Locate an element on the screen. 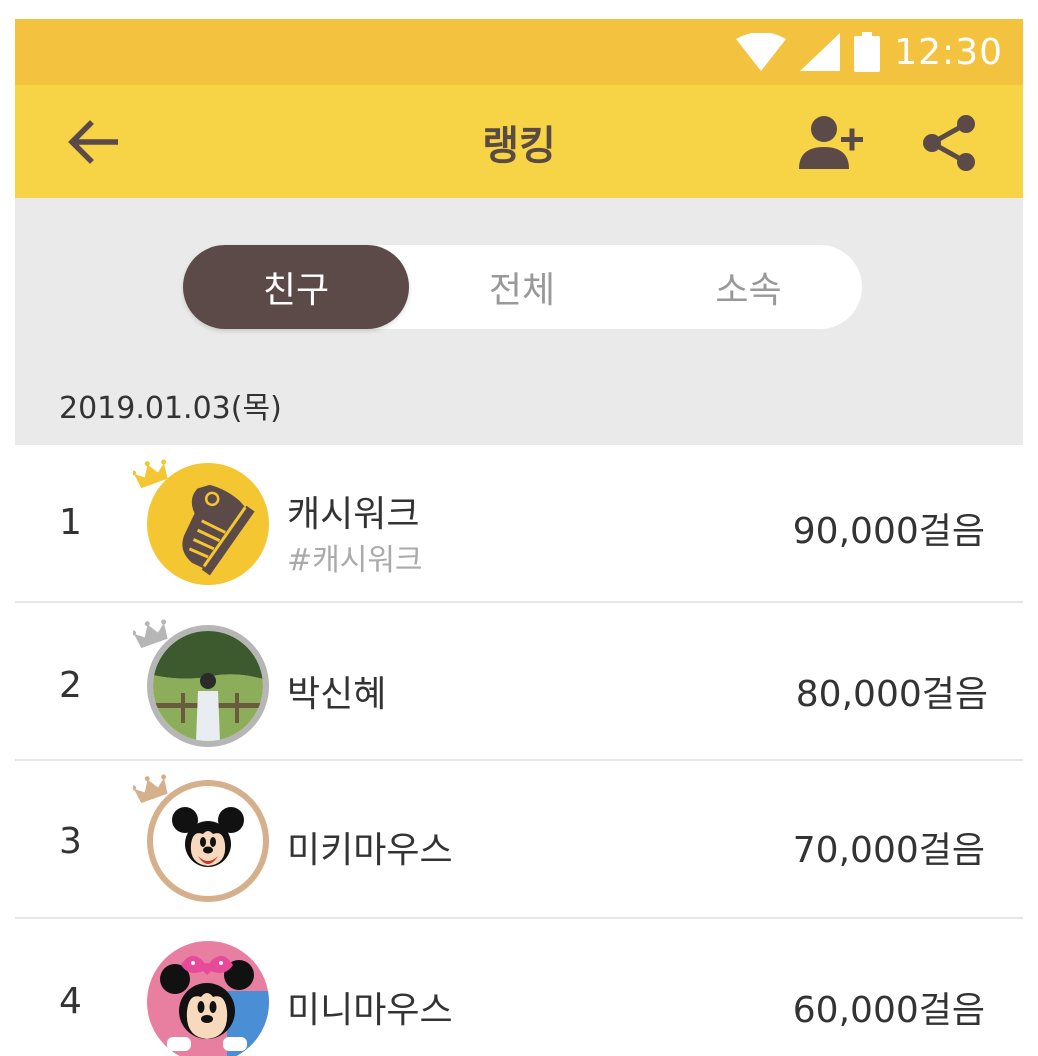 Image resolution: width=1038 pixels, height=1056 pixels. minnie-mouse-icon is located at coordinates (214, 1005).